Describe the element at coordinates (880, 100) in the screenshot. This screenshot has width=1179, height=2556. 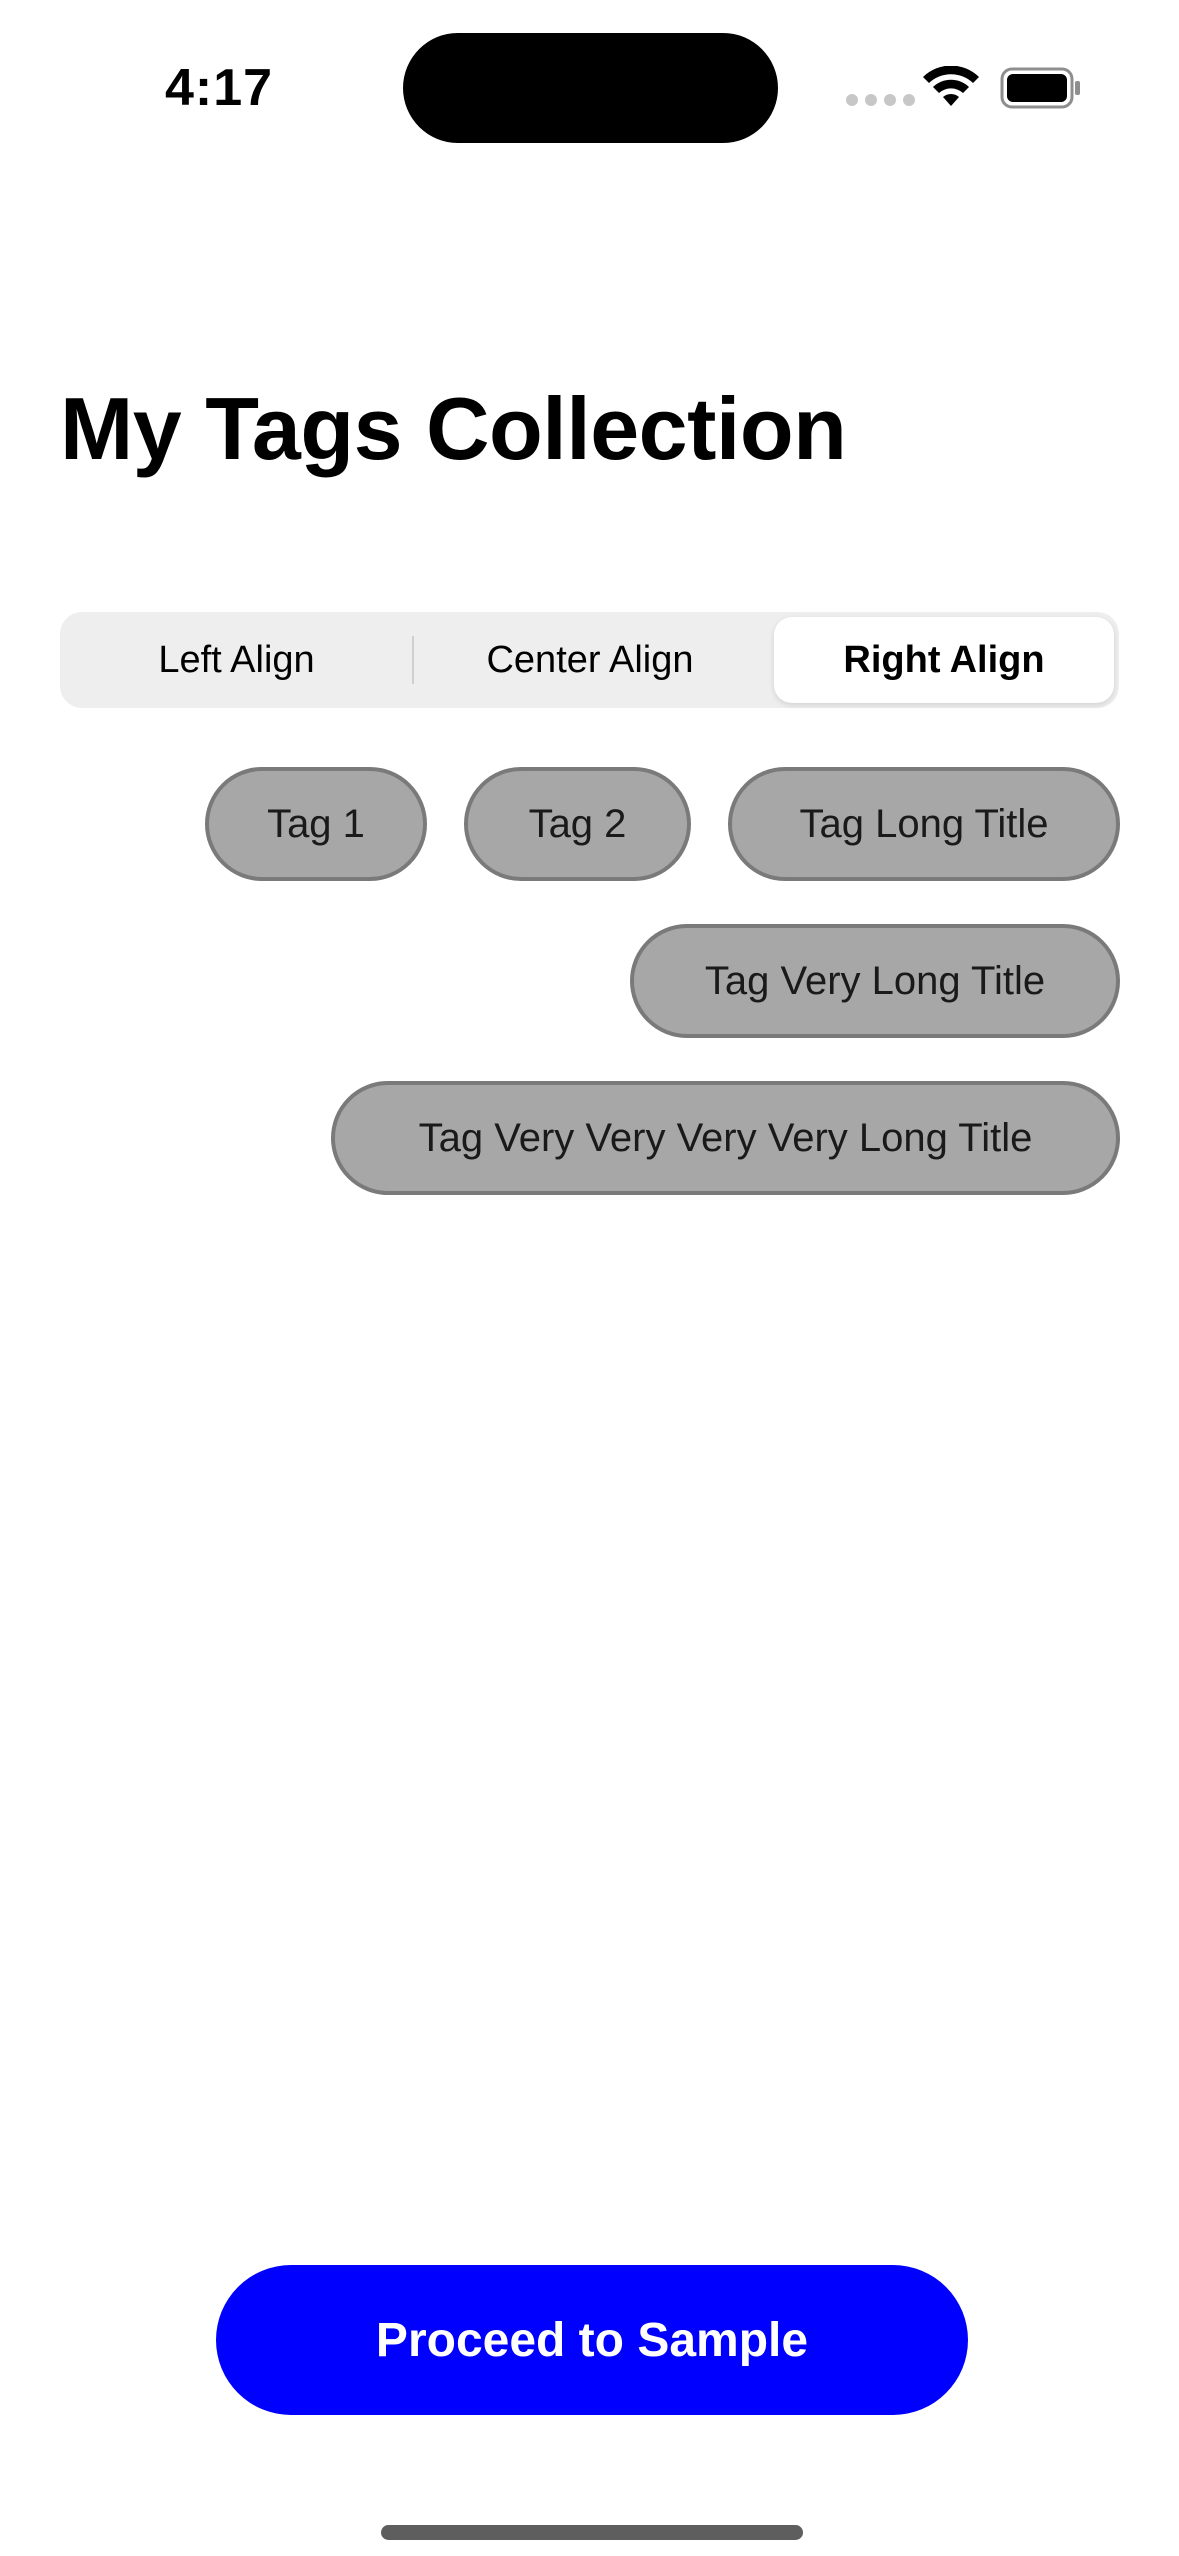
I see `signal-dots-icon` at that location.